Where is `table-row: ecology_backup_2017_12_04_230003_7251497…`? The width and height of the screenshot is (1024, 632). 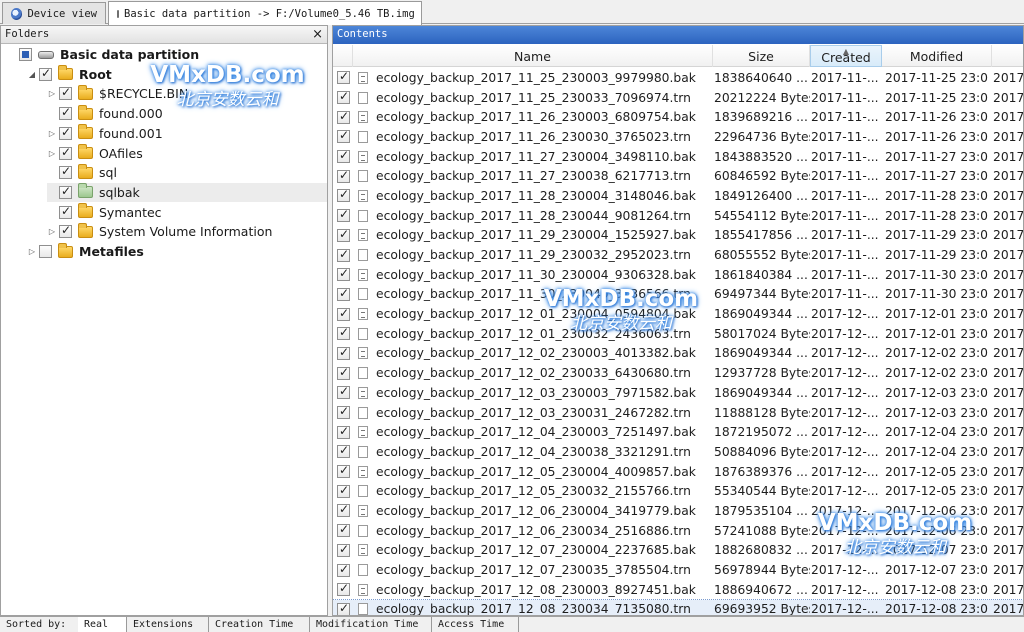
table-row: ecology_backup_2017_12_04_230003_7251497… is located at coordinates (678, 432).